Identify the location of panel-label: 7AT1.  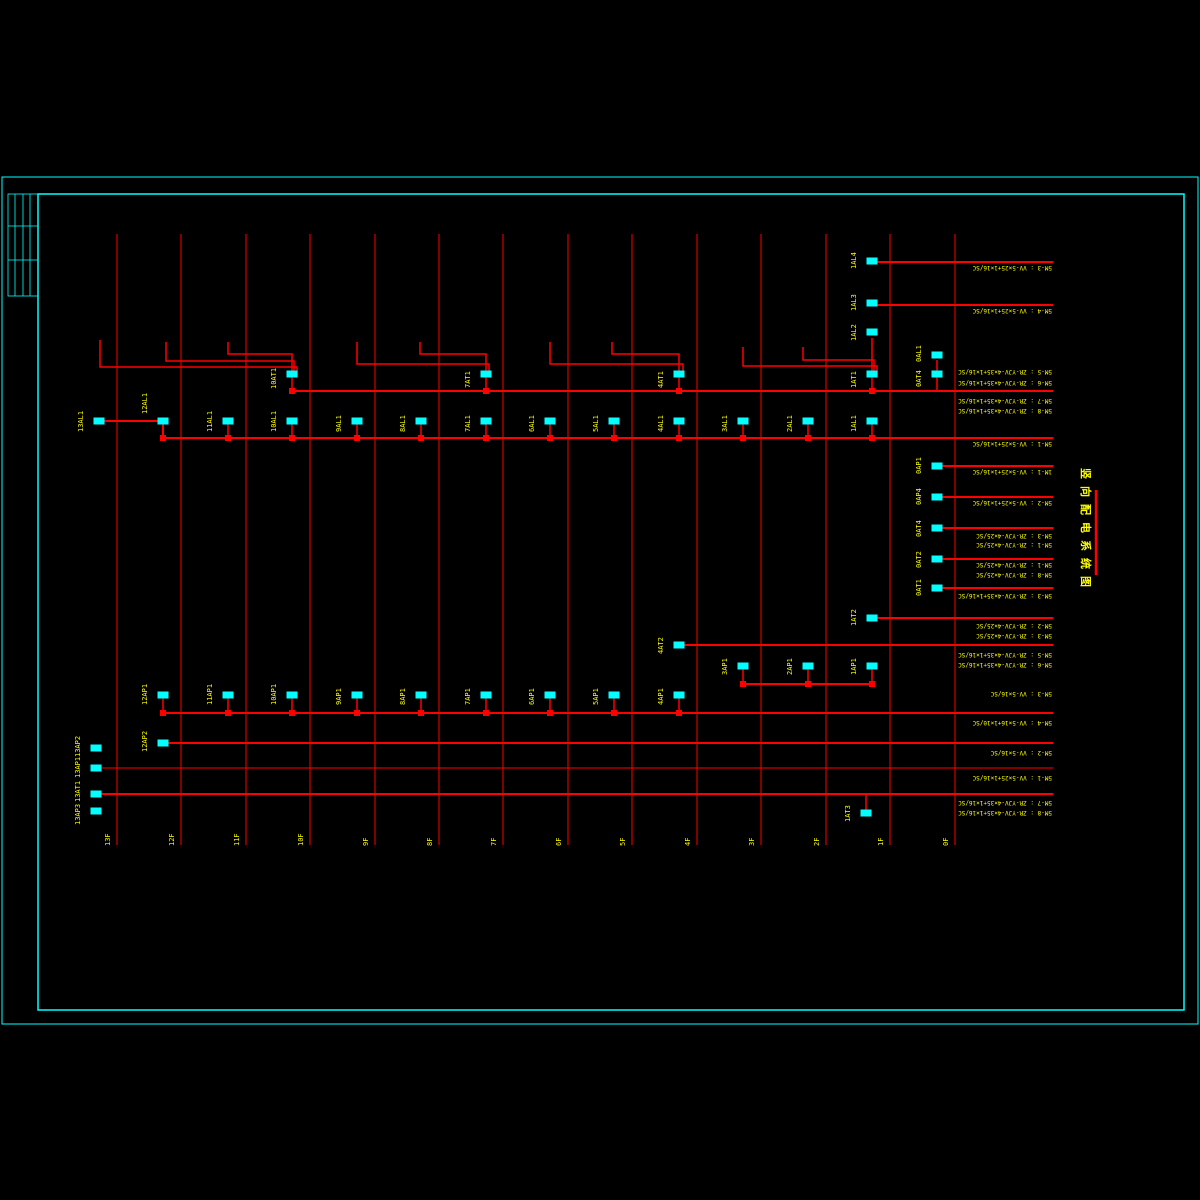
(468, 379).